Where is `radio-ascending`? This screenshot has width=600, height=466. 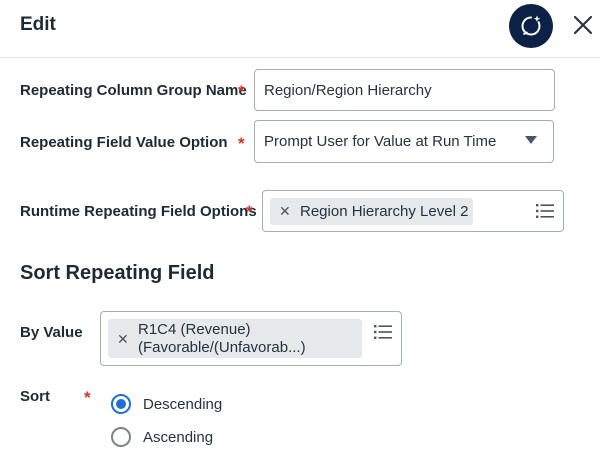 radio-ascending is located at coordinates (121, 437).